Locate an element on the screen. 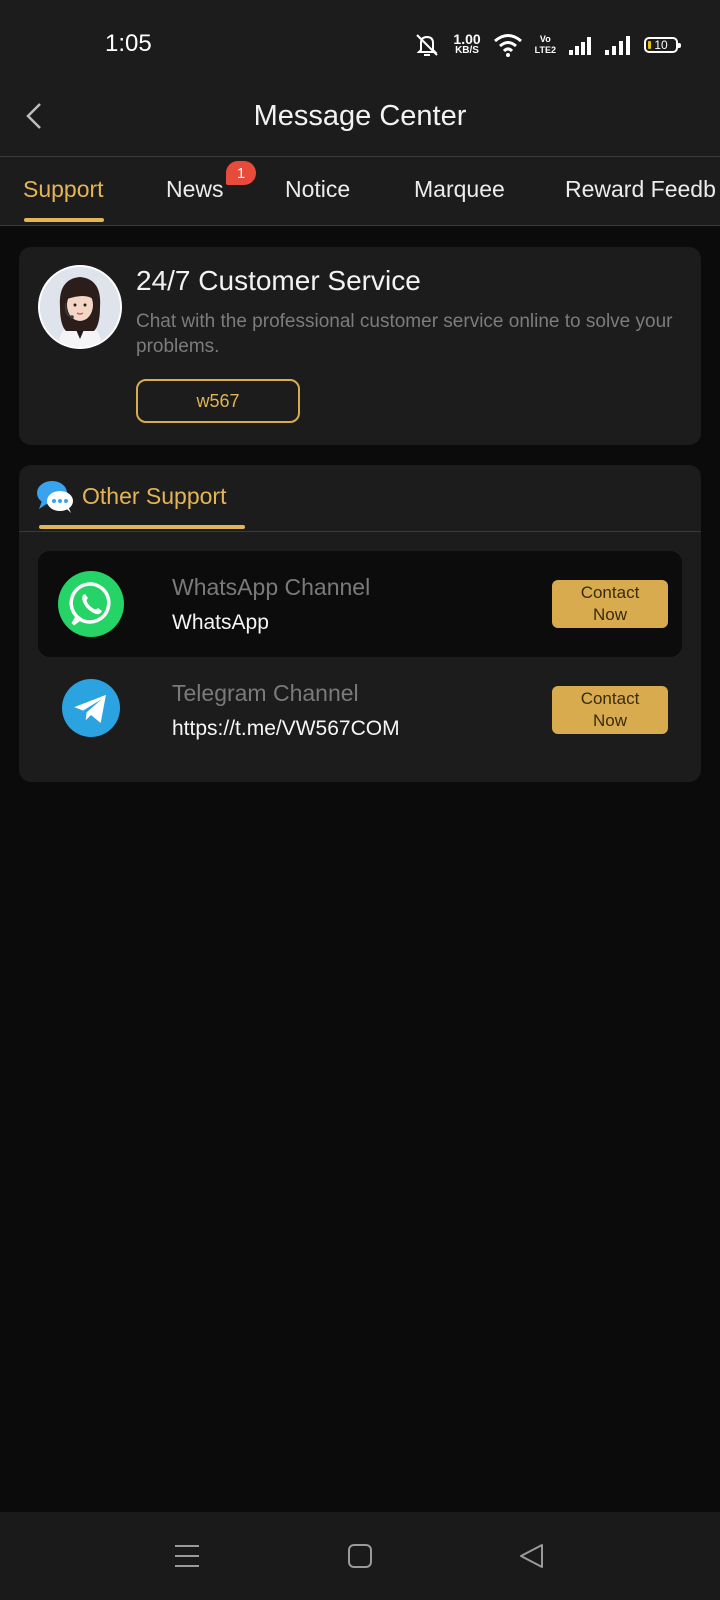 The width and height of the screenshot is (720, 1600). app-header: Message Center is located at coordinates (360, 118).